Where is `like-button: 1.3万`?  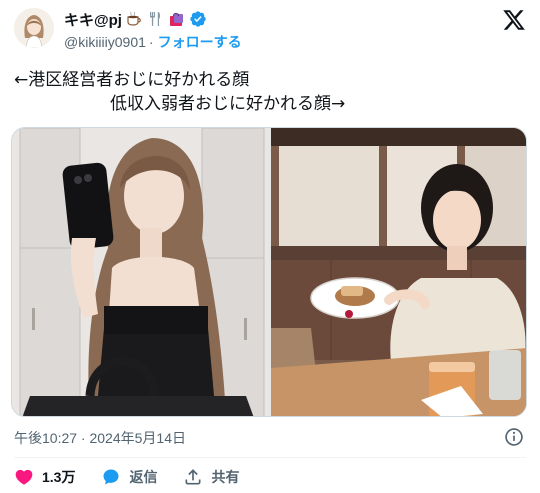 like-button: 1.3万 is located at coordinates (44, 477).